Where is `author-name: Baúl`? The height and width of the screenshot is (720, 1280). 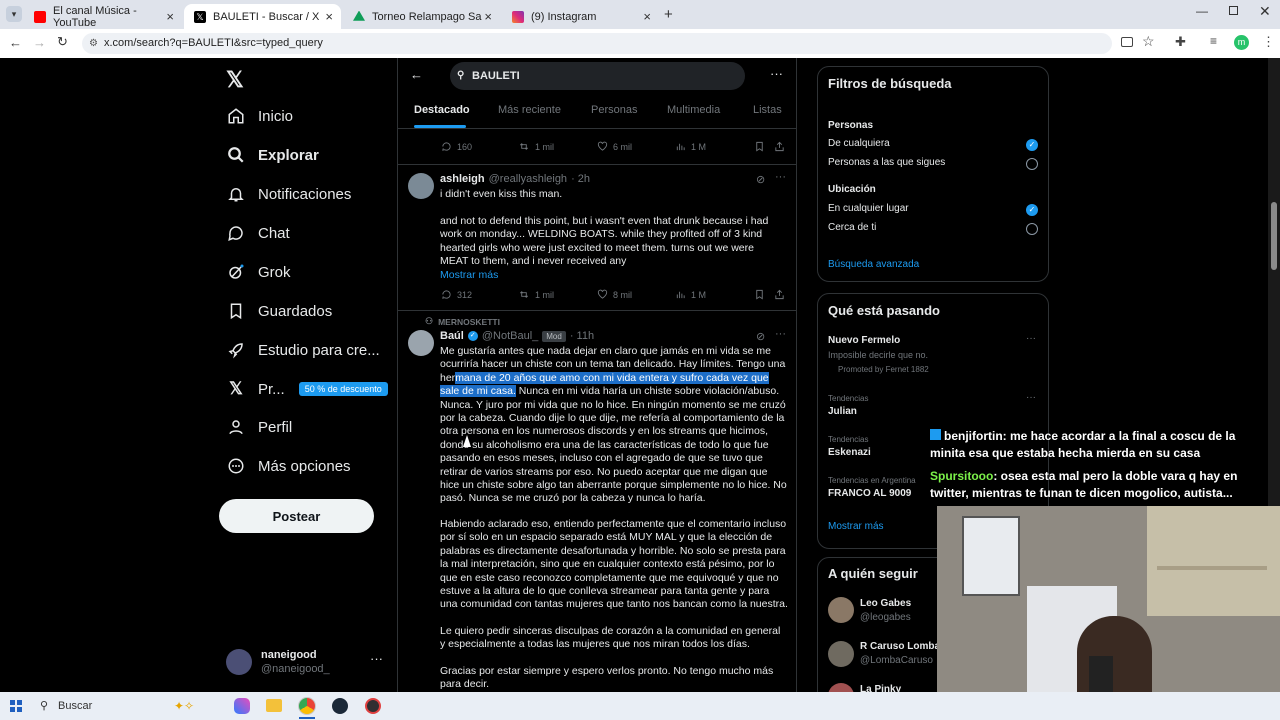
author-name: Baúl is located at coordinates (452, 336).